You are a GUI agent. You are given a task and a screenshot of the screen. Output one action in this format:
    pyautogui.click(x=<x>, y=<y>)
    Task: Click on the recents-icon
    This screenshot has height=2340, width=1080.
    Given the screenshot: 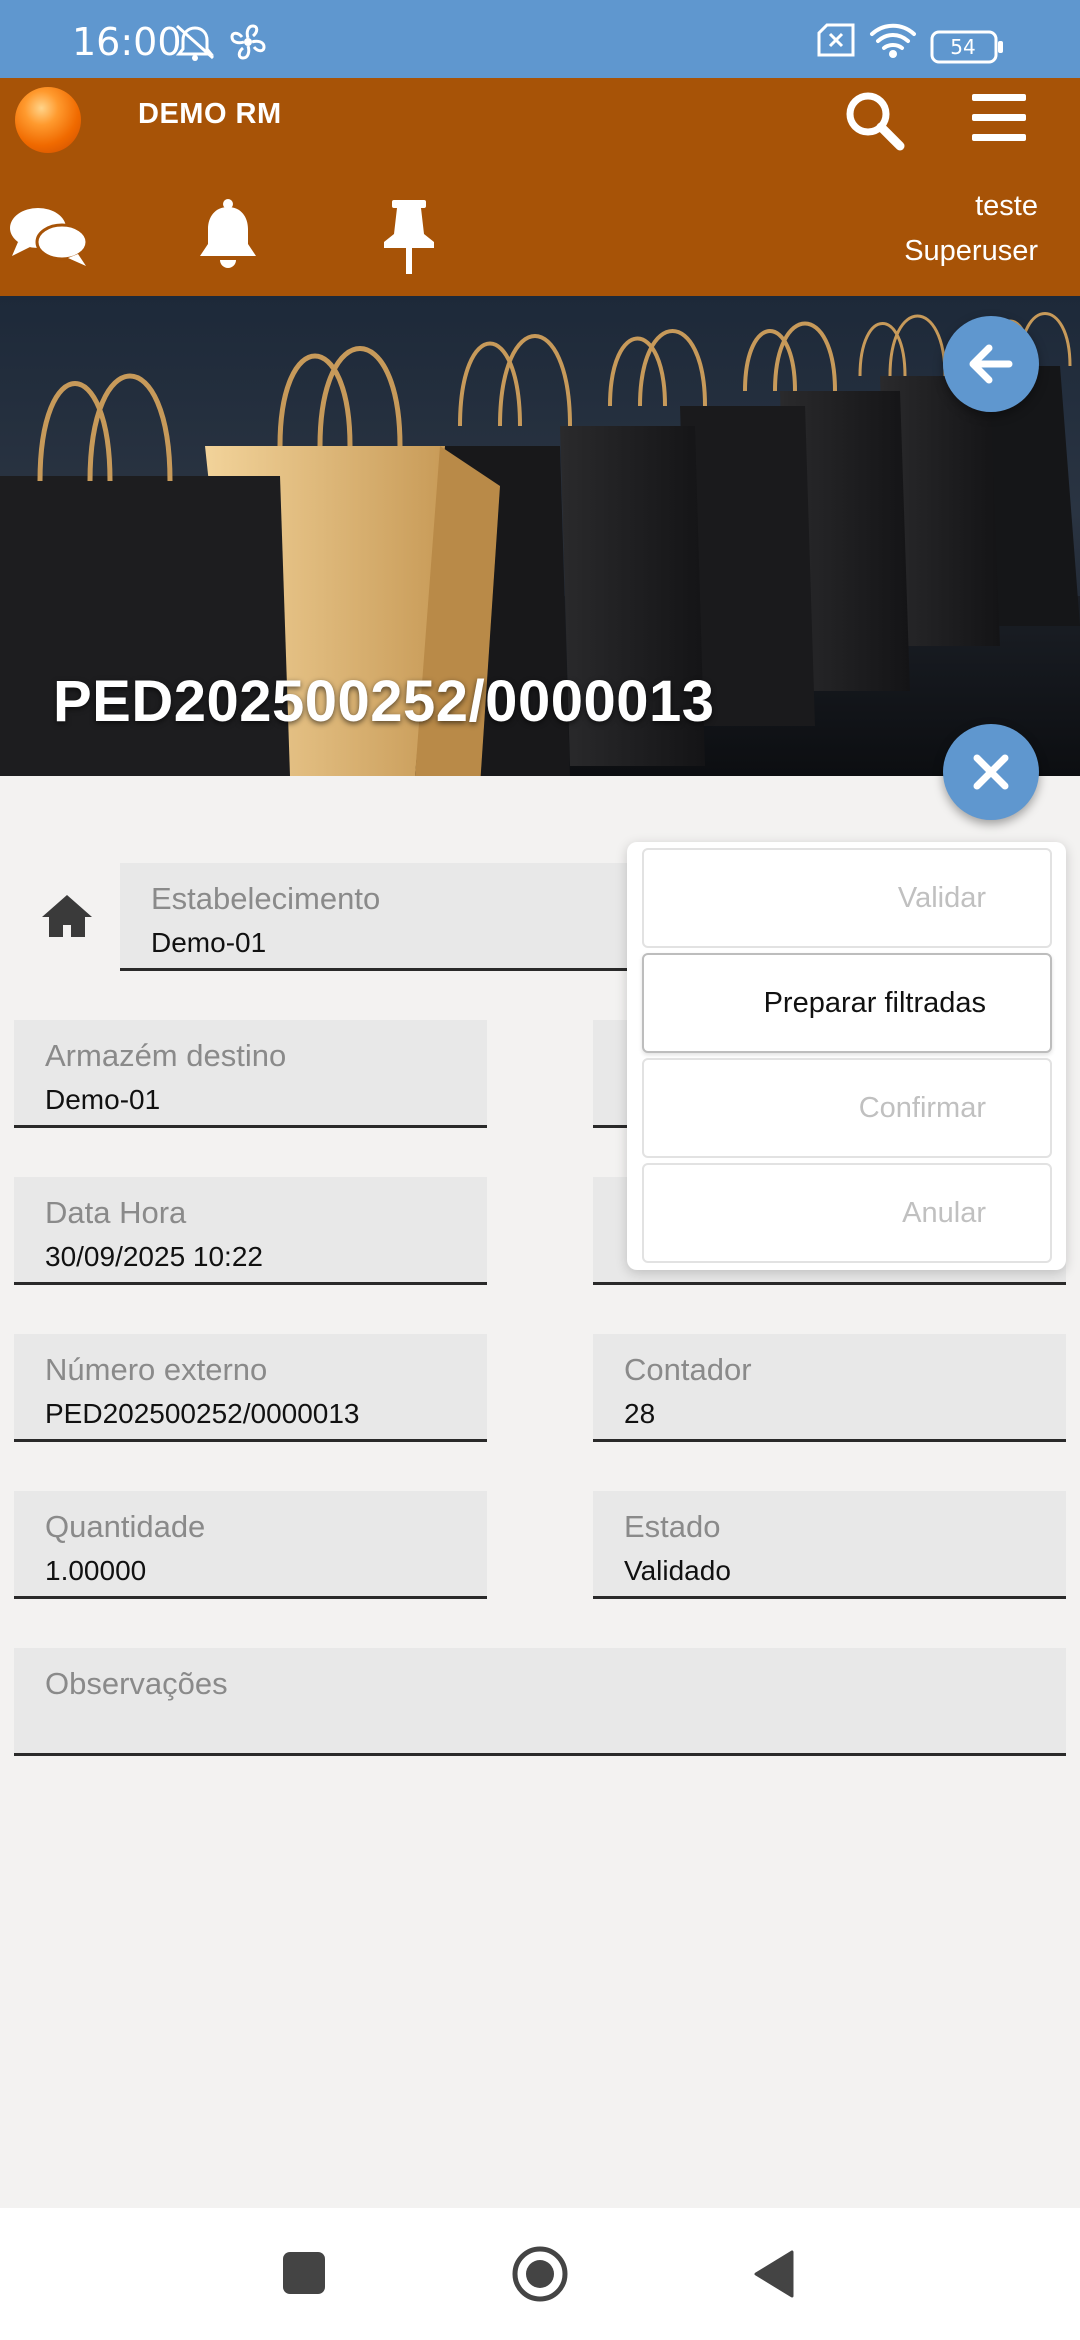 What is the action you would take?
    pyautogui.click(x=304, y=2275)
    